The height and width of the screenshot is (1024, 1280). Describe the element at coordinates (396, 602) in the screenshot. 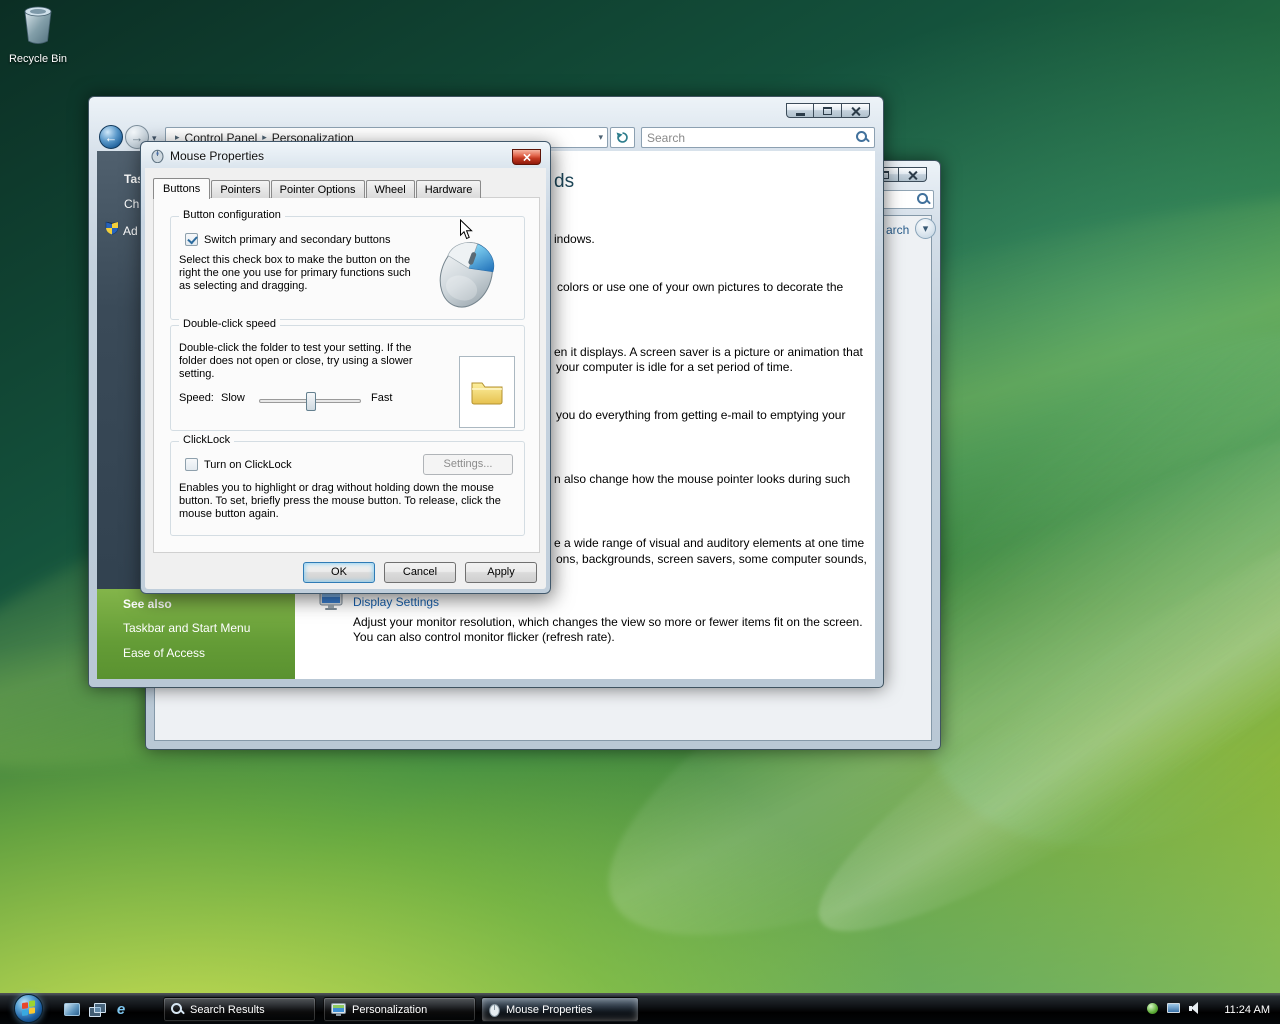

I see `display-settings-link: Display Settings` at that location.